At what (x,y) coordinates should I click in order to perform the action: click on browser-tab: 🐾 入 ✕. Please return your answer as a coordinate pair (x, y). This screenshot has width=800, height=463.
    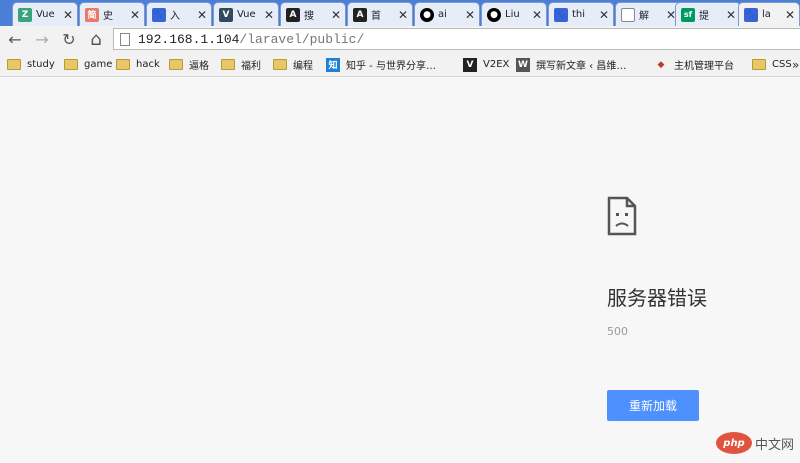
    Looking at the image, I should click on (179, 14).